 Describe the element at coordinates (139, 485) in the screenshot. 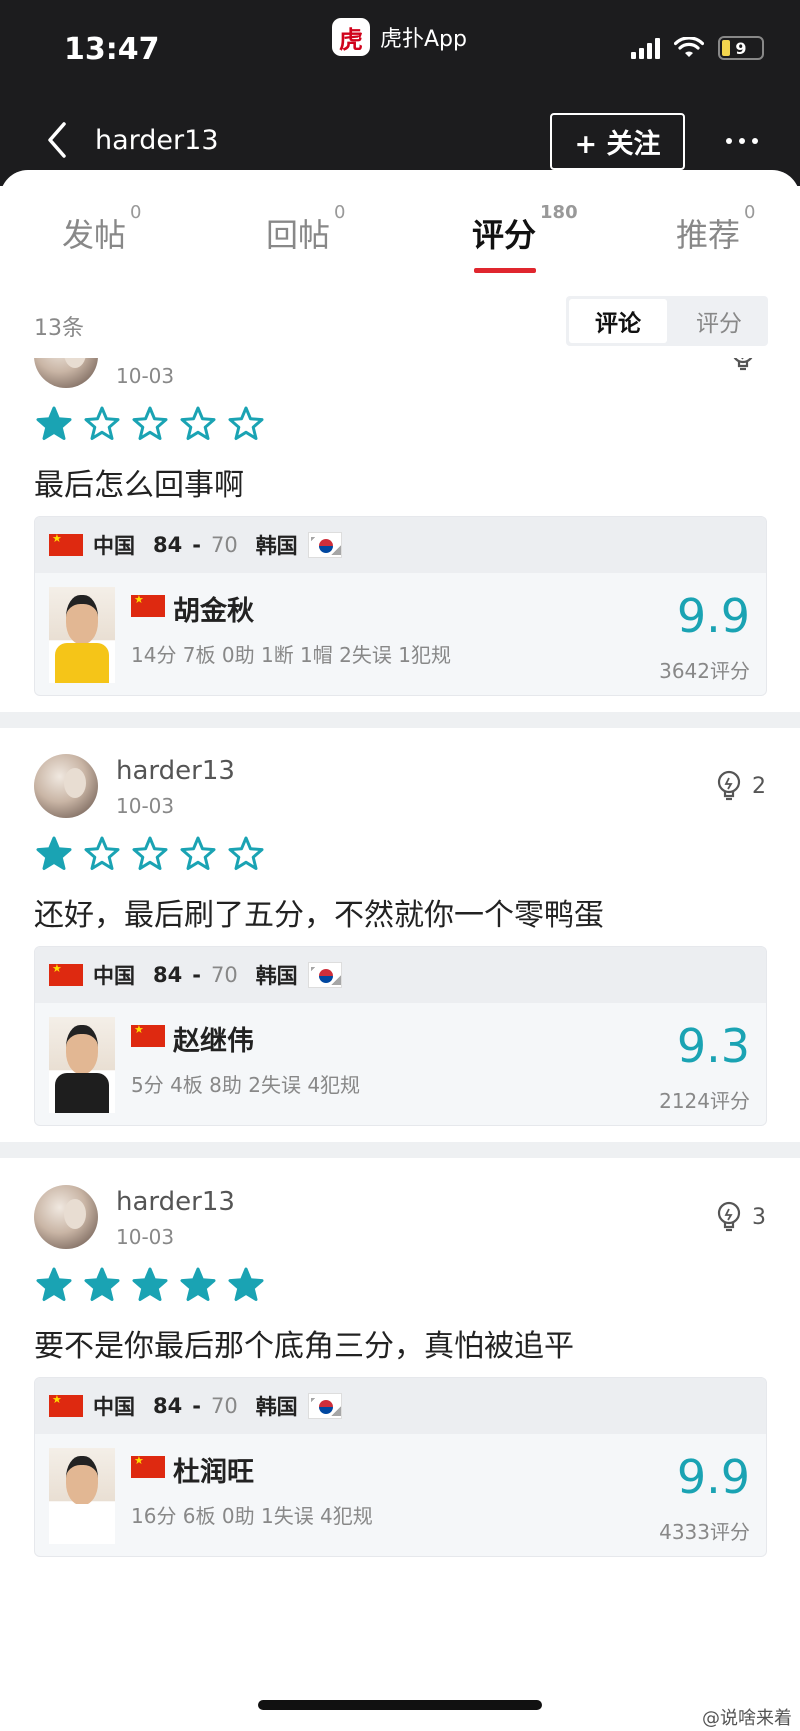

I see `comment-text: 最后怎么回事啊` at that location.